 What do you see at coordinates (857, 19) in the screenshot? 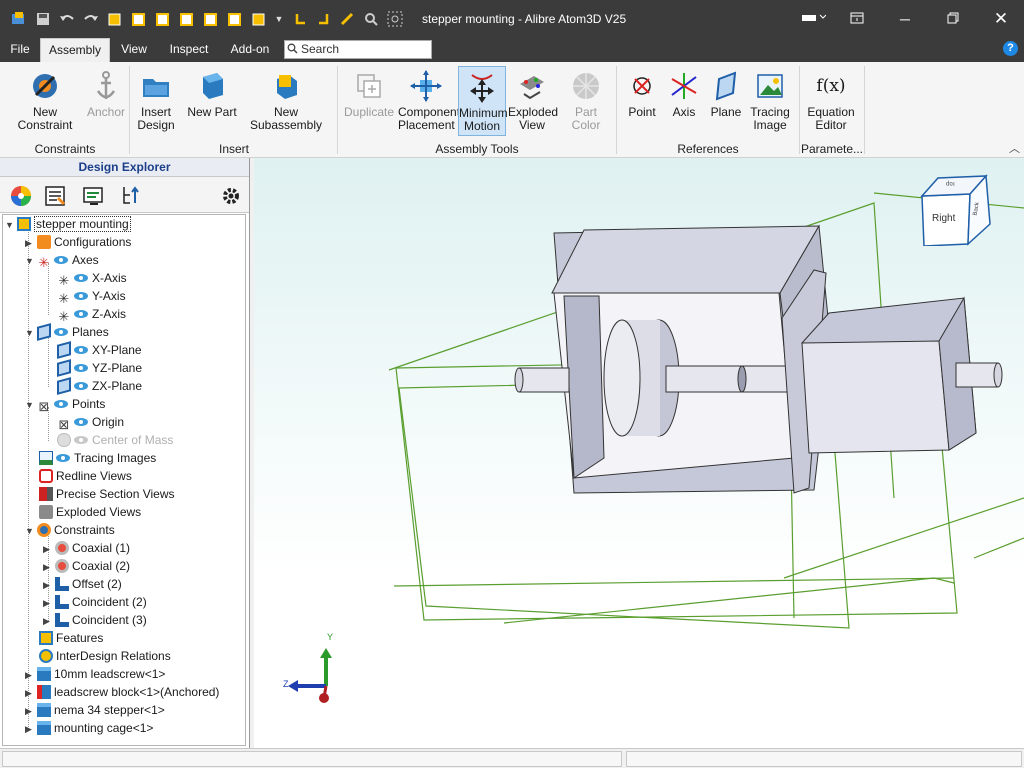
I see `ribbon-display-icon` at bounding box center [857, 19].